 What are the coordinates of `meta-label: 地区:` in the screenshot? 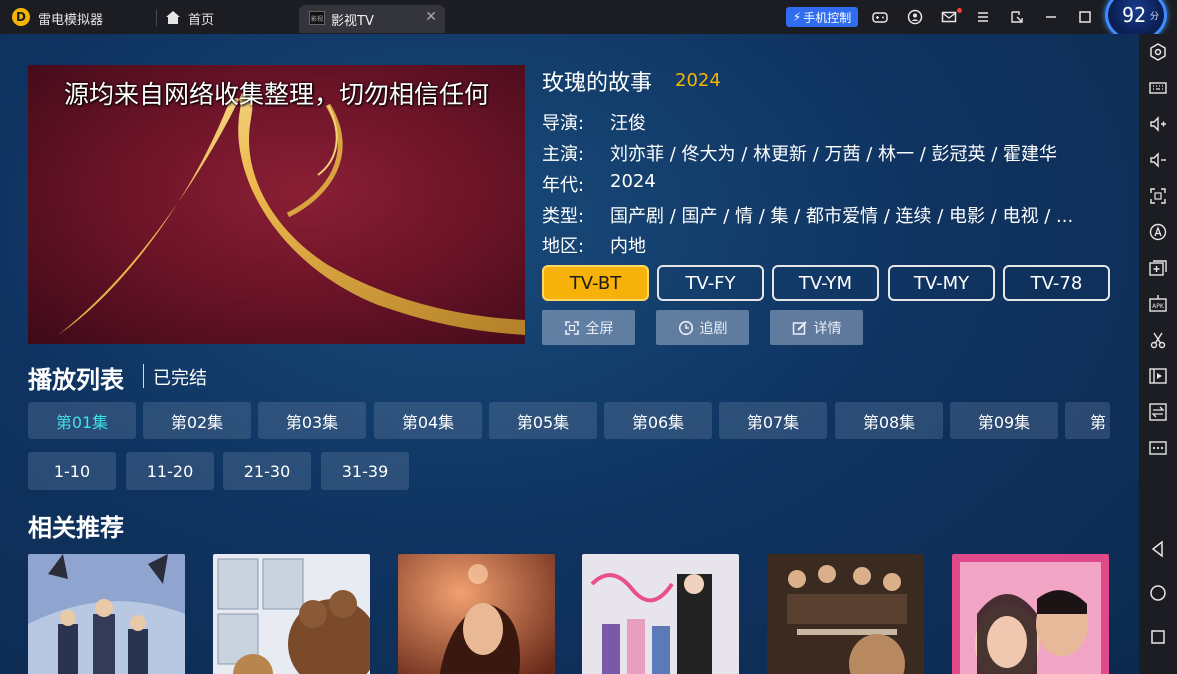 It's located at (563, 246).